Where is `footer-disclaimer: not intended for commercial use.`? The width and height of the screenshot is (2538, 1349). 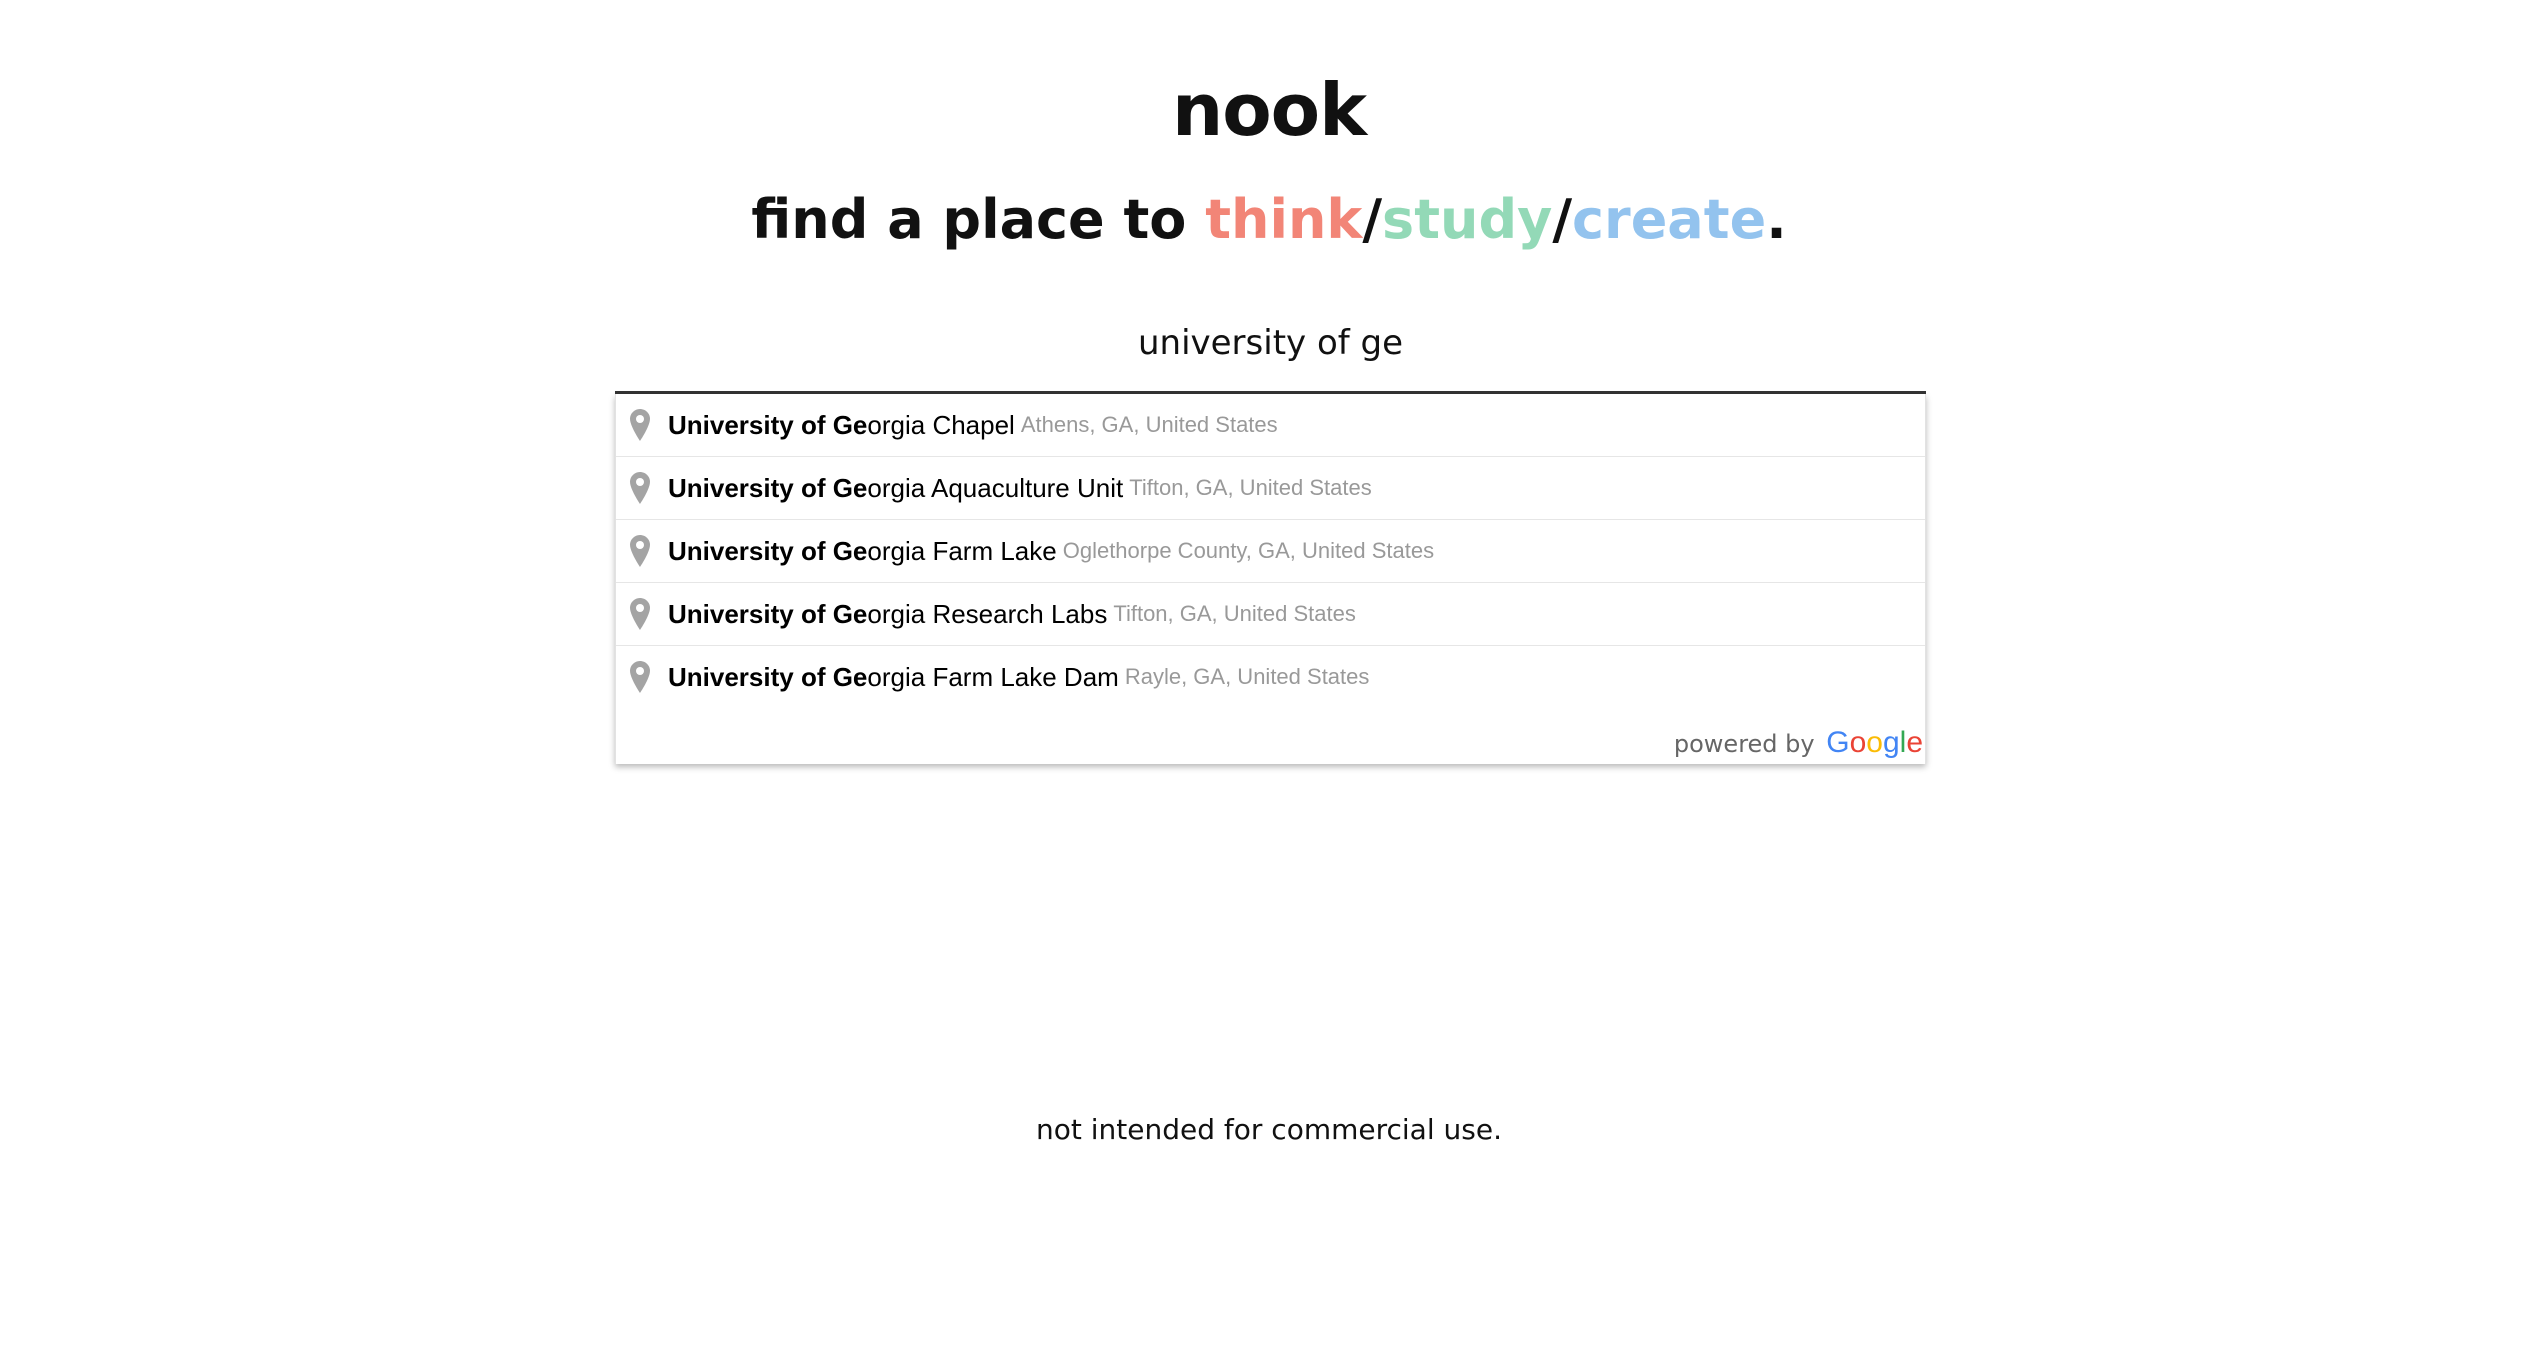
footer-disclaimer: not intended for commercial use. is located at coordinates (1269, 1129).